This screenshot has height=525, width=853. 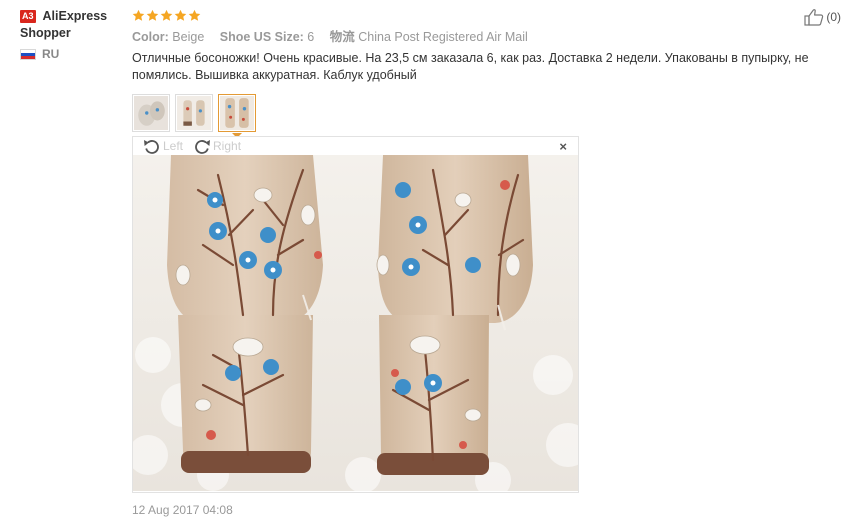 I want to click on size-label: Shoe US Size:, so click(x=261, y=37).